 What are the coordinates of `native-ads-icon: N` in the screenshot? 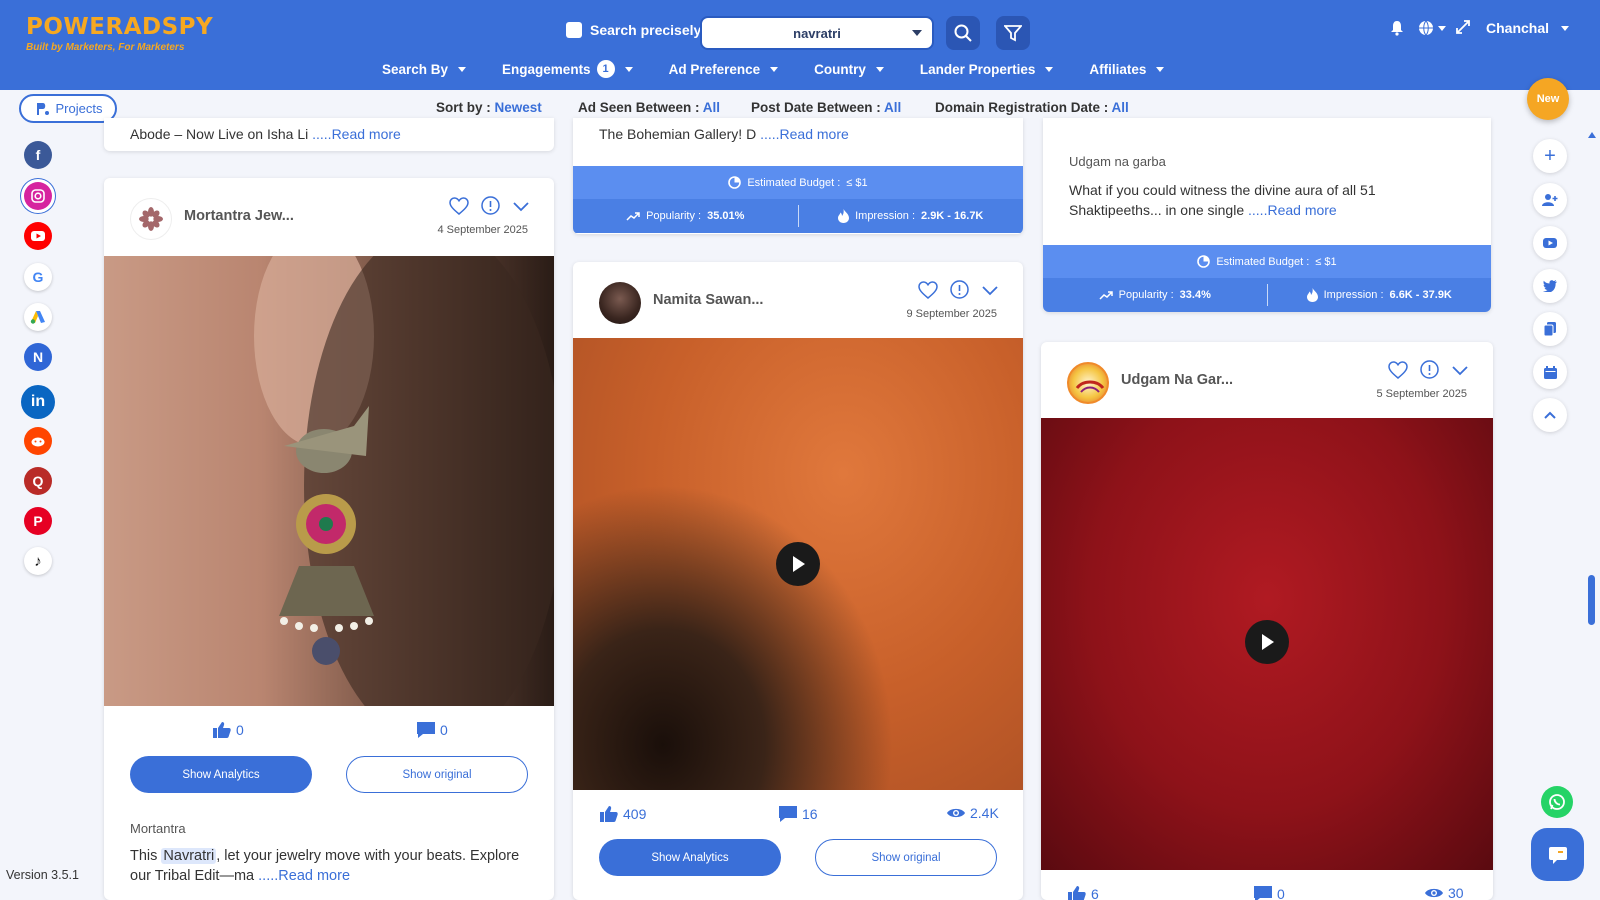 It's located at (38, 357).